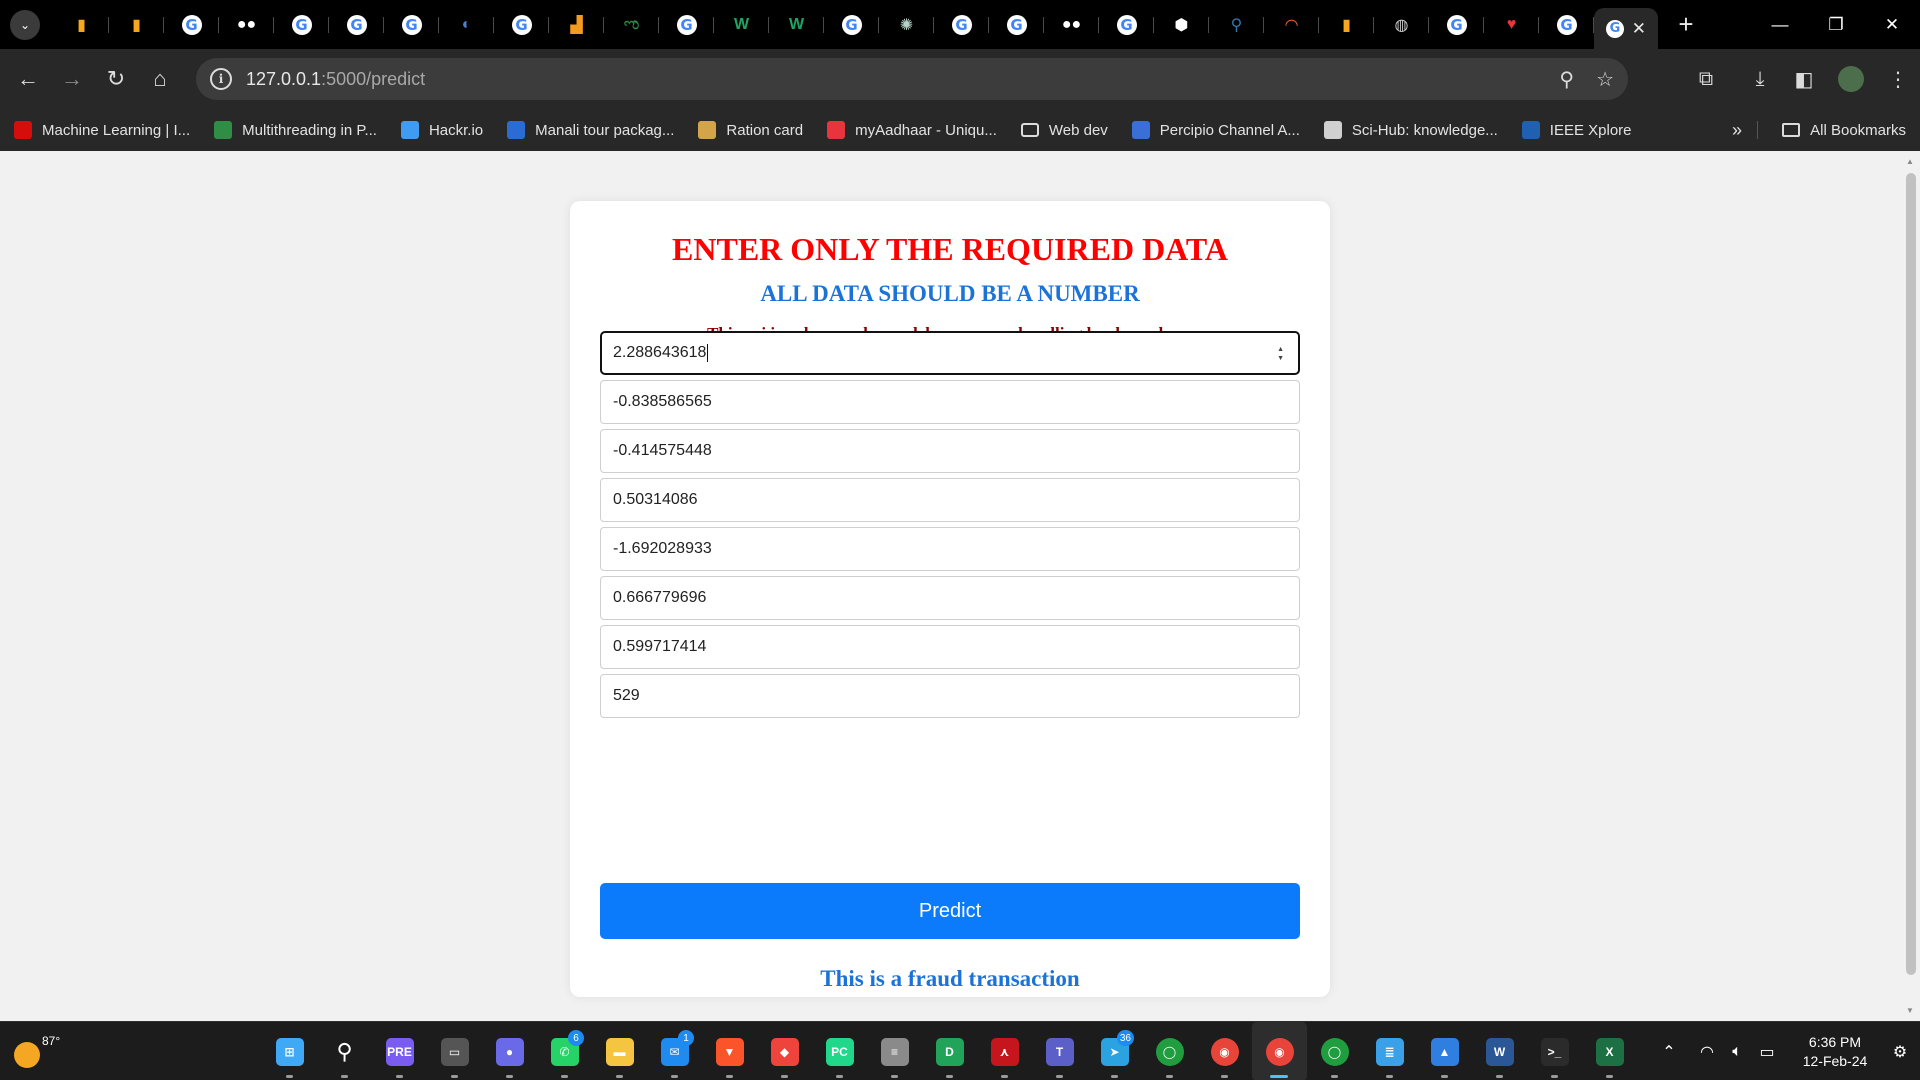 This screenshot has height=1080, width=1920. What do you see at coordinates (950, 647) in the screenshot?
I see `feature-input-7: 0.599717414` at bounding box center [950, 647].